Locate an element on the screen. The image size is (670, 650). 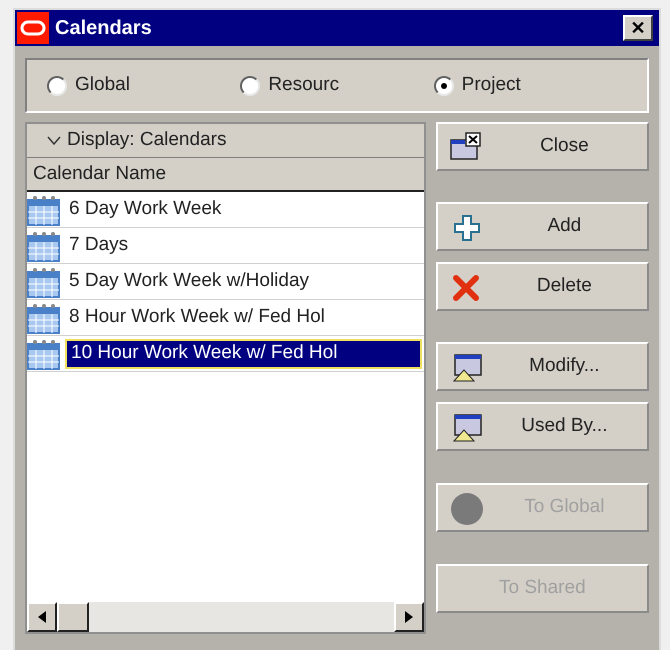
calendar-row: 6 Day Work Week is located at coordinates (244, 209).